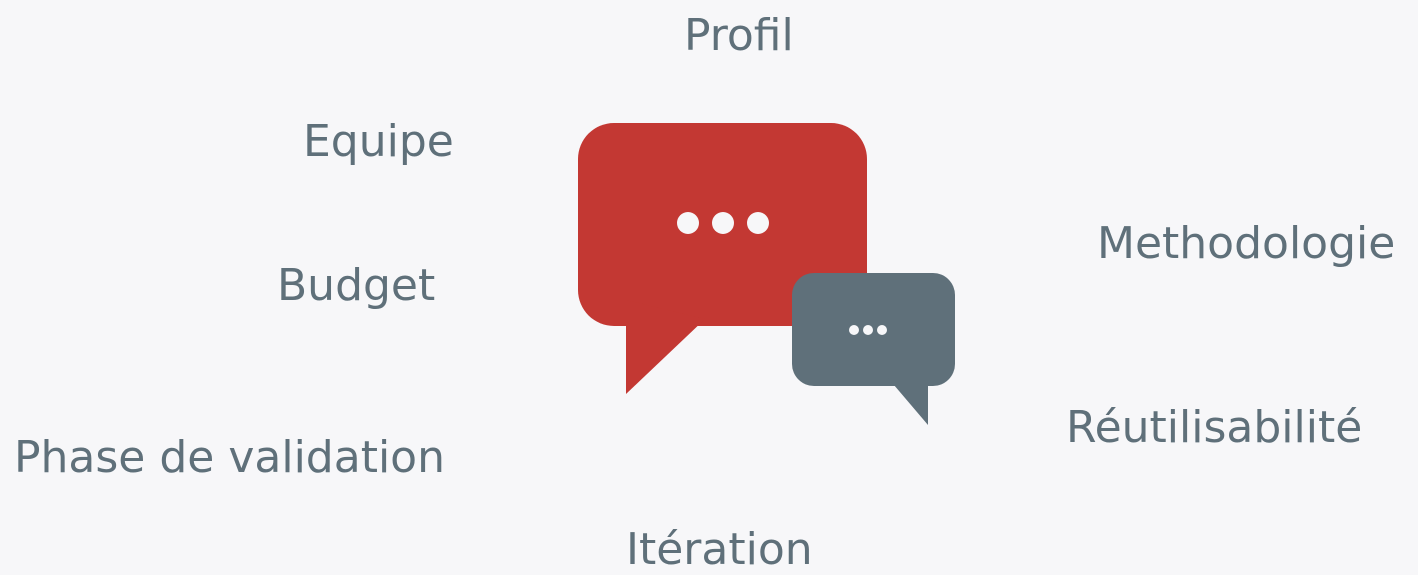  I want to click on speech-bubble-icon, so click(873, 349).